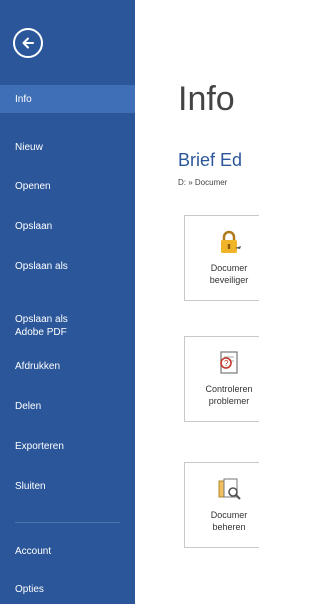  Describe the element at coordinates (221, 258) in the screenshot. I see `protect-document-button: Documer beveiliger` at that location.